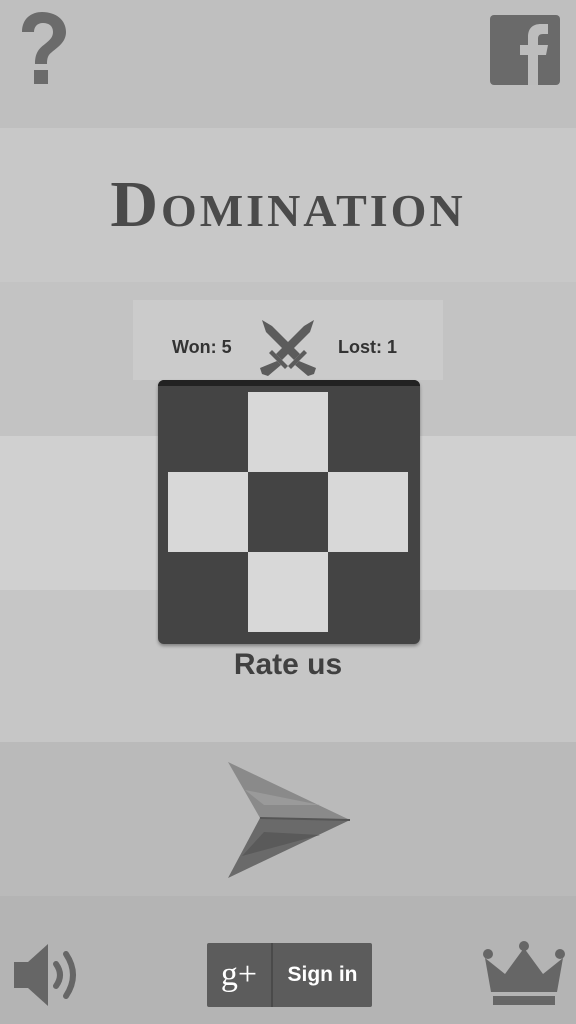 This screenshot has width=576, height=1024. I want to click on google-plus-signin-button: g+ Sign in, so click(289, 975).